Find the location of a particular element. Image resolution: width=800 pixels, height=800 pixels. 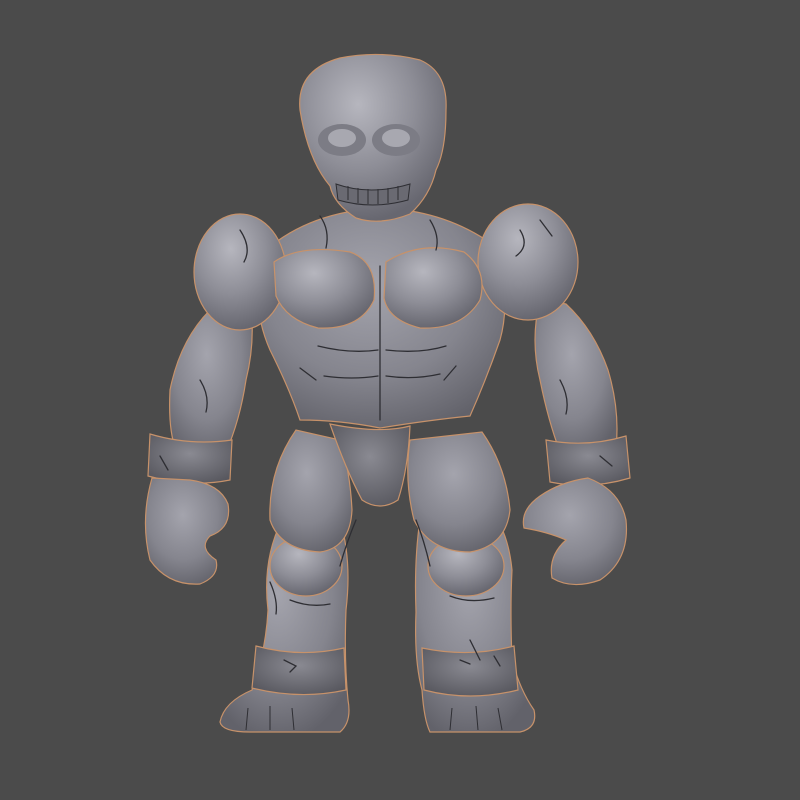

left-shoulder is located at coordinates (240, 272).